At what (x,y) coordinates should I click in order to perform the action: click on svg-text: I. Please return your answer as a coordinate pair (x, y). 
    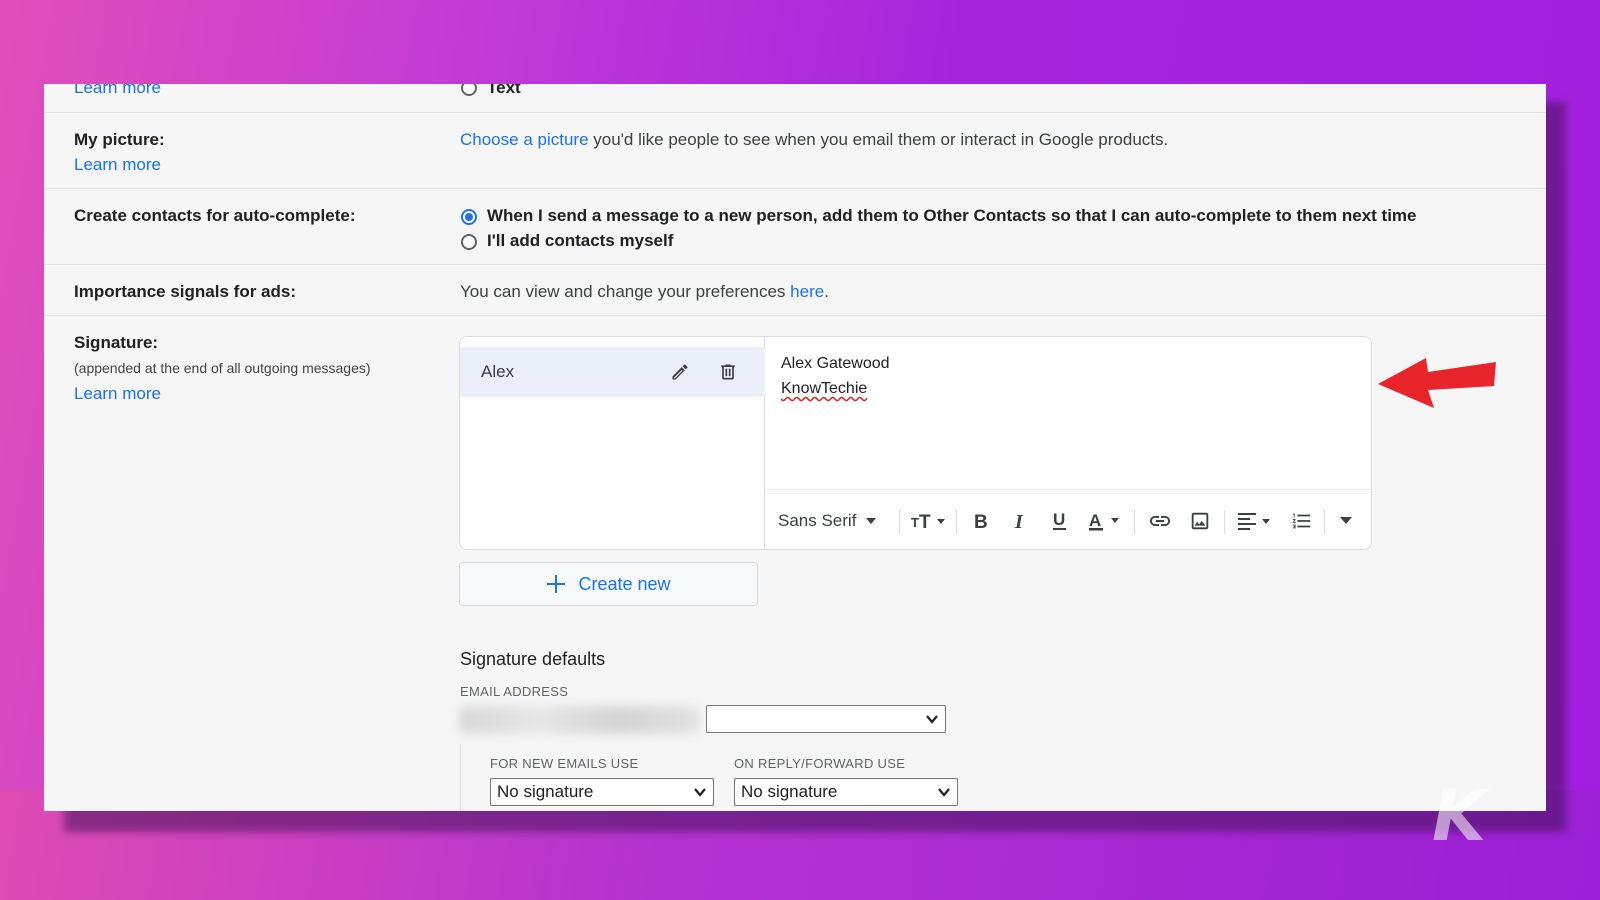
    Looking at the image, I should click on (1019, 521).